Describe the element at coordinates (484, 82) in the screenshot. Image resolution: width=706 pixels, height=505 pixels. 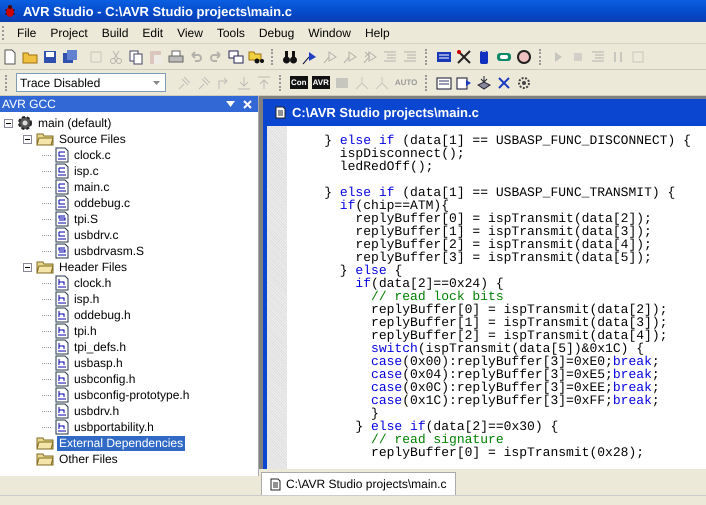
I see `download-icon` at that location.